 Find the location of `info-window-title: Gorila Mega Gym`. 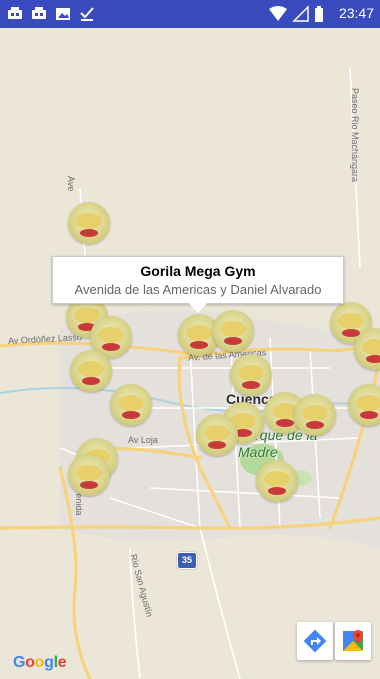

info-window-title: Gorila Mega Gym is located at coordinates (198, 271).